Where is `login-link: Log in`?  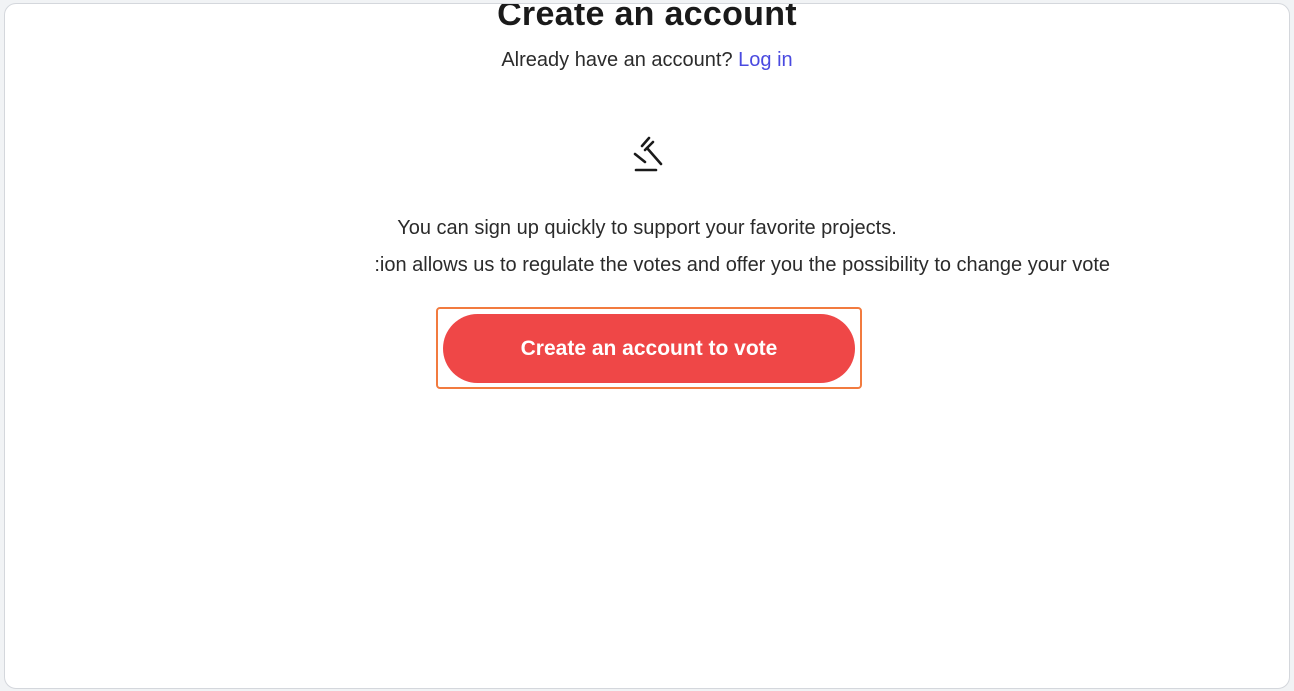
login-link: Log in is located at coordinates (765, 60).